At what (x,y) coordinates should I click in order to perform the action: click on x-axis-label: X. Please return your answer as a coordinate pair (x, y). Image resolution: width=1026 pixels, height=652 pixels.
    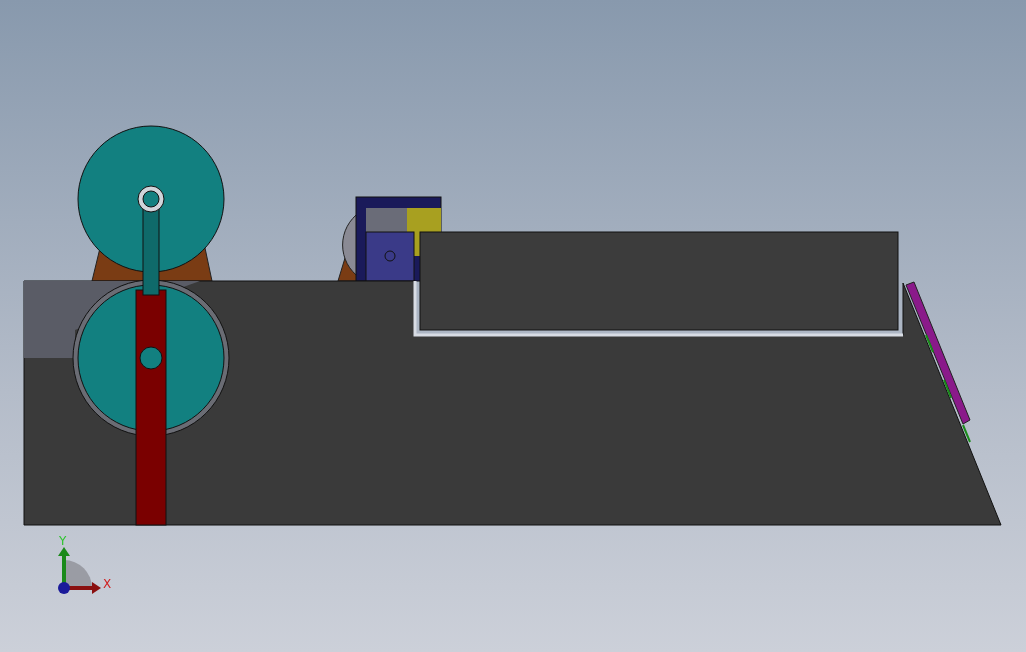
    Looking at the image, I should click on (107, 584).